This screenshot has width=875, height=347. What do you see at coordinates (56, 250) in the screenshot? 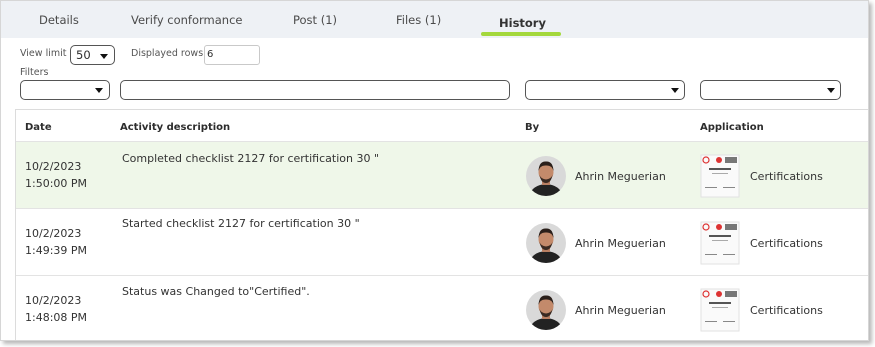
I see `row-time: 1:49:39 PM` at bounding box center [56, 250].